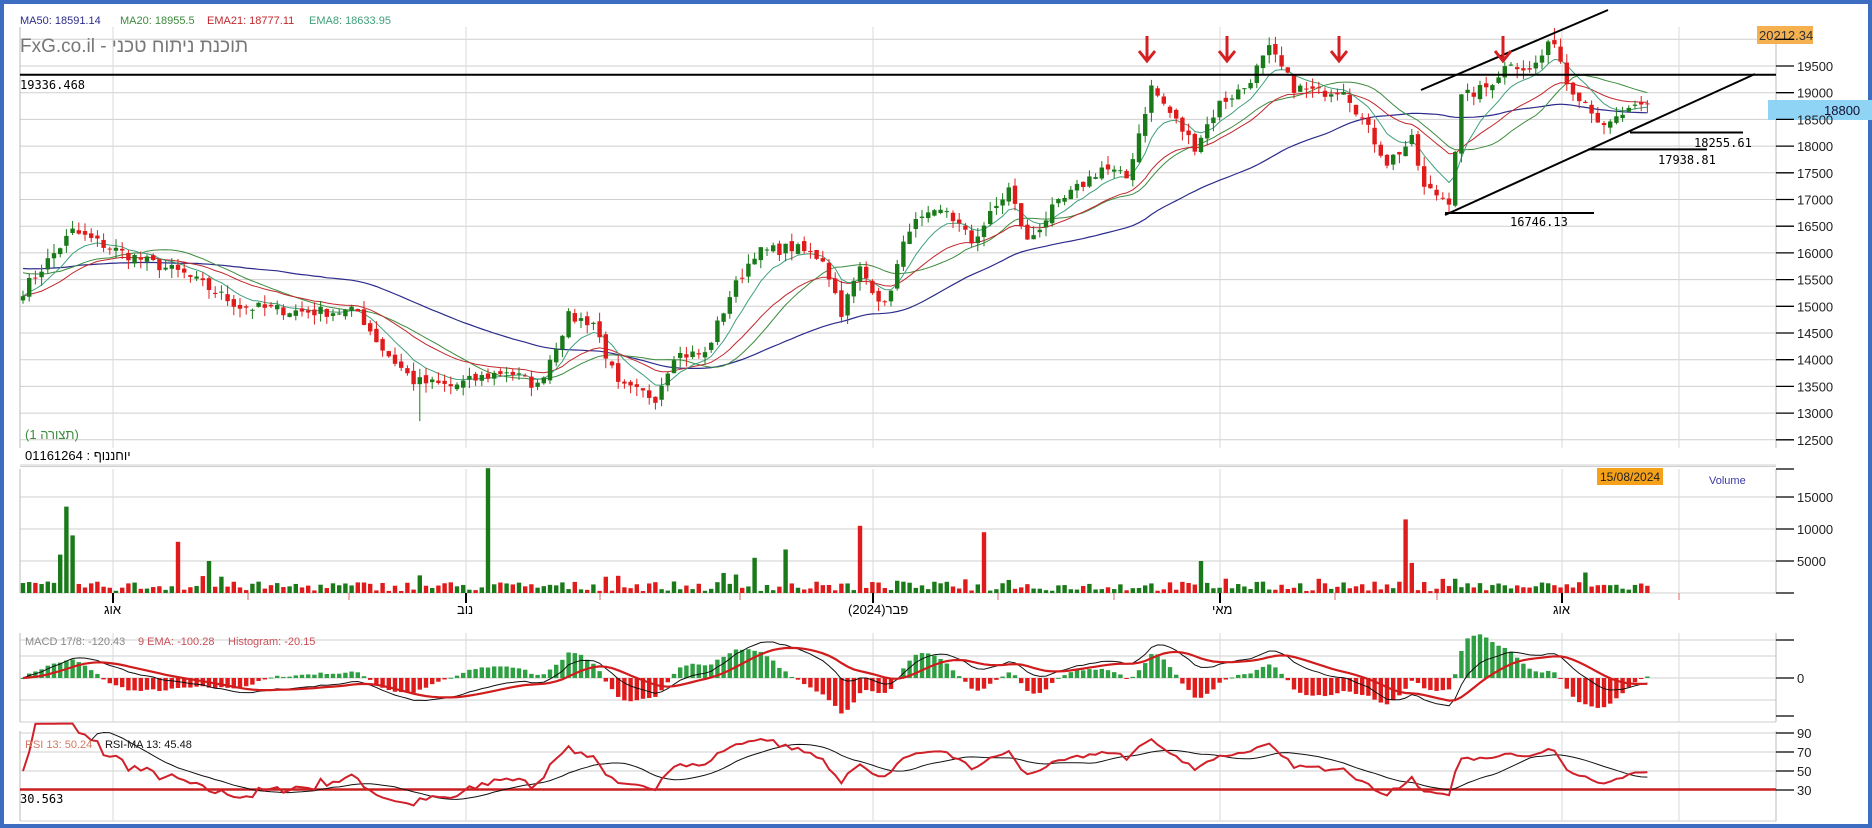  Describe the element at coordinates (52, 85) in the screenshot. I see `resistance-label: 19336.468` at that location.